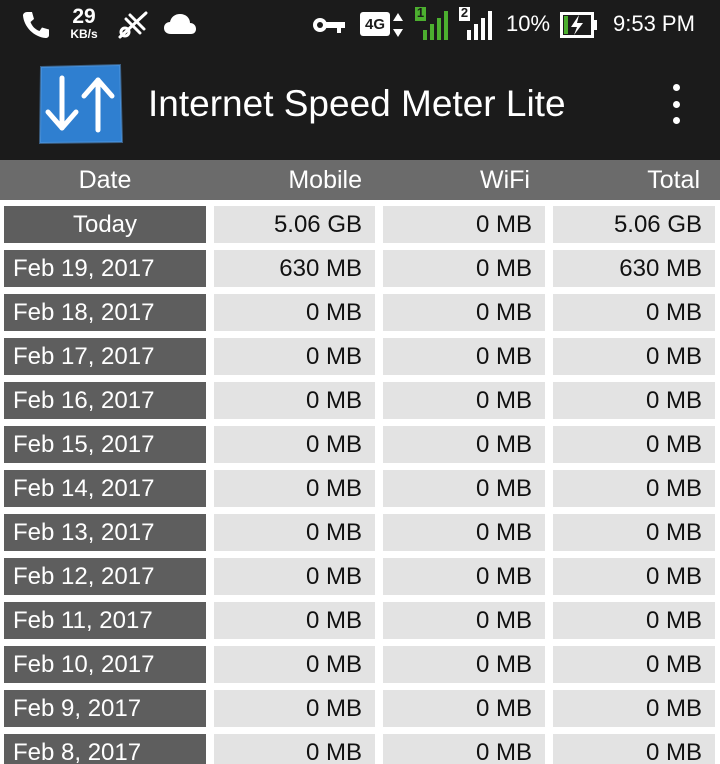 The image size is (720, 764). Describe the element at coordinates (105, 576) in the screenshot. I see `date-cell: Feb 12, 2017` at that location.